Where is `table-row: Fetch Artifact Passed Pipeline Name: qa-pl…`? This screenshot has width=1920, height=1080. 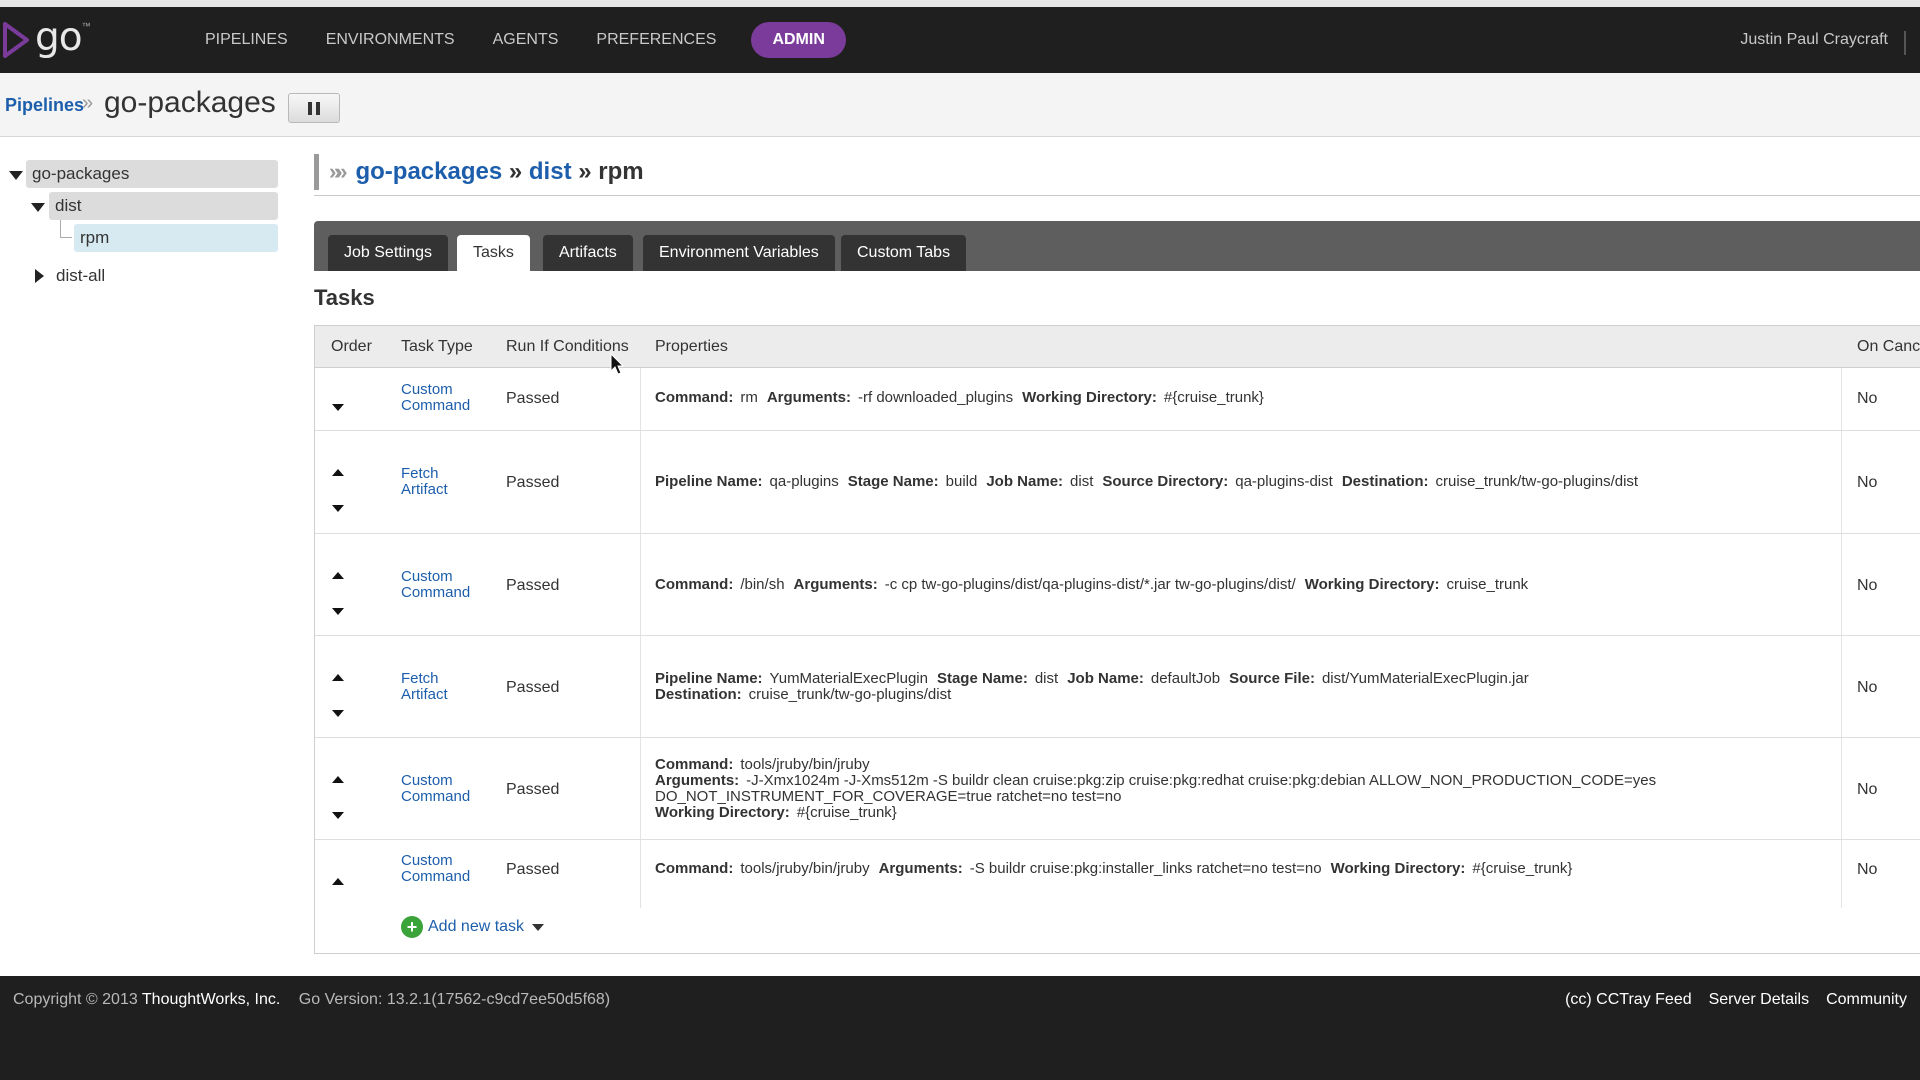 table-row: Fetch Artifact Passed Pipeline Name: qa-pl… is located at coordinates (1117, 482).